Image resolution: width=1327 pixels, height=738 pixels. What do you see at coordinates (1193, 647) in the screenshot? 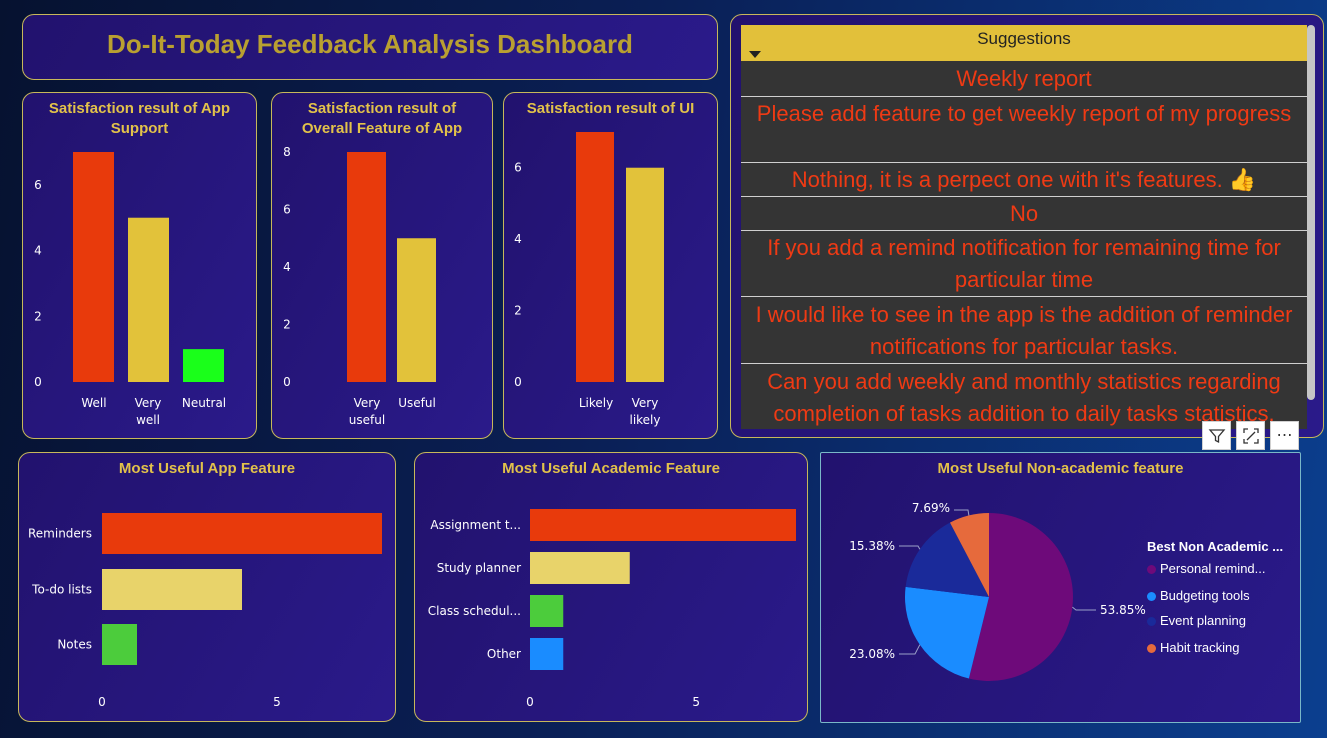
I see `legend-item: Habit tracking` at bounding box center [1193, 647].